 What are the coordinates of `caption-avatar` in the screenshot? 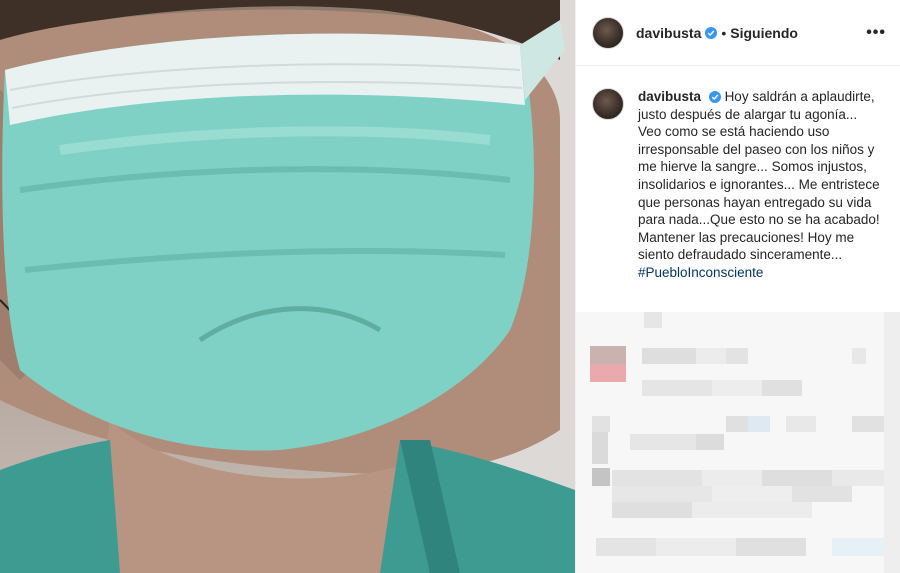 It's located at (608, 104).